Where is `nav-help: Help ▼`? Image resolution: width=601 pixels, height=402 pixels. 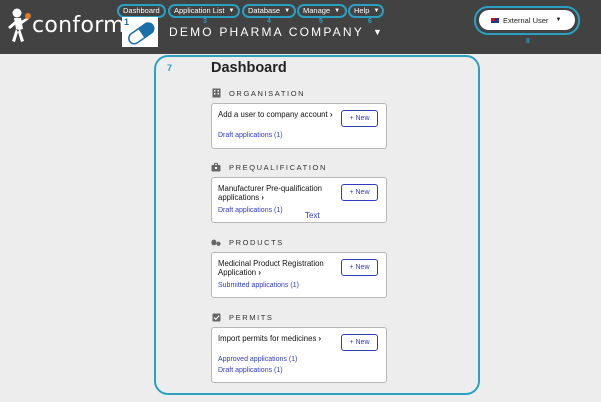 nav-help: Help ▼ is located at coordinates (366, 11).